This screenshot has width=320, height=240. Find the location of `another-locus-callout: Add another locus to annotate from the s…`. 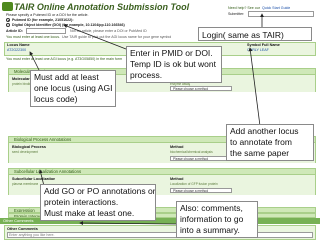

another-locus-callout: Add another locus to annotate from the s… is located at coordinates (270, 142).